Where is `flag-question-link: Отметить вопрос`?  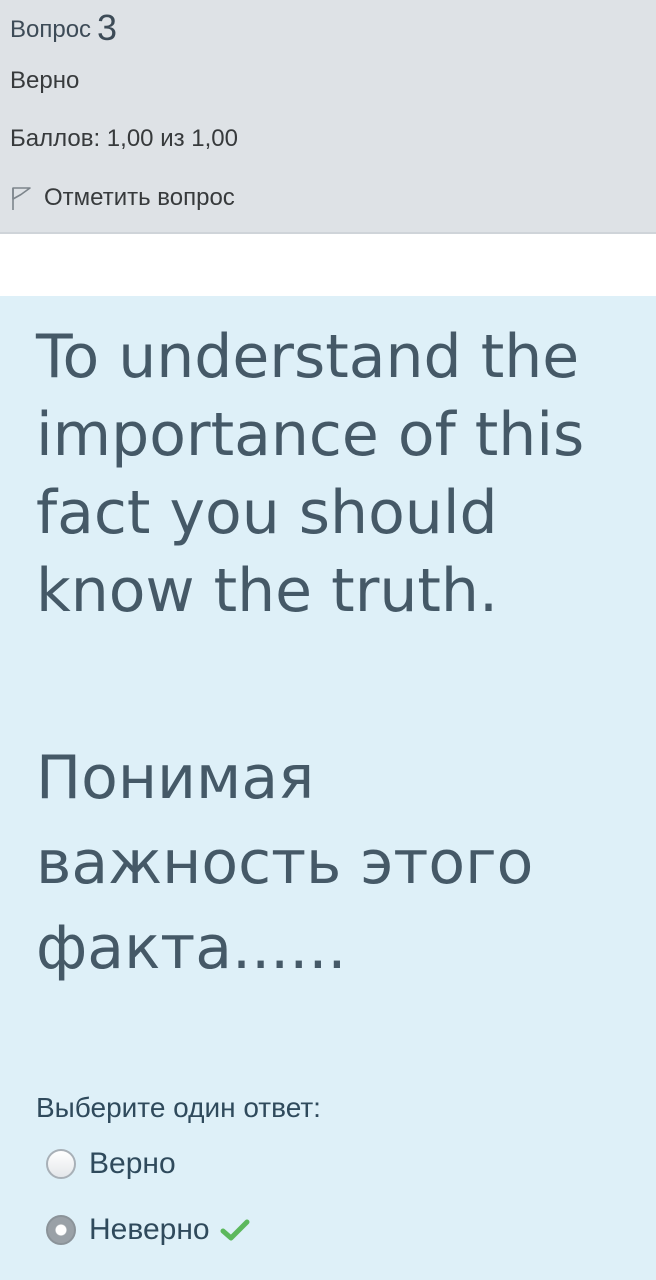 flag-question-link: Отметить вопрос is located at coordinates (122, 198).